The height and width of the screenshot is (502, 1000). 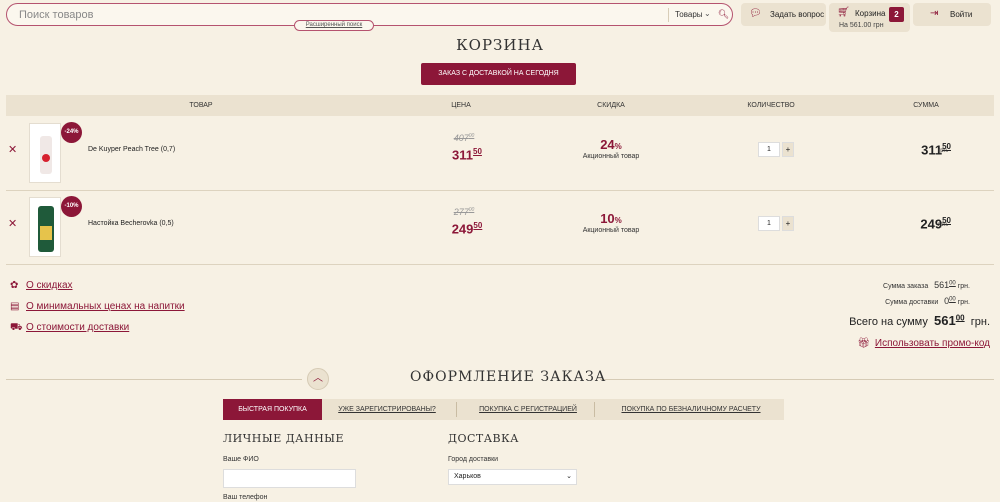 I want to click on search-icon: 🔍︎, so click(x=723, y=14).